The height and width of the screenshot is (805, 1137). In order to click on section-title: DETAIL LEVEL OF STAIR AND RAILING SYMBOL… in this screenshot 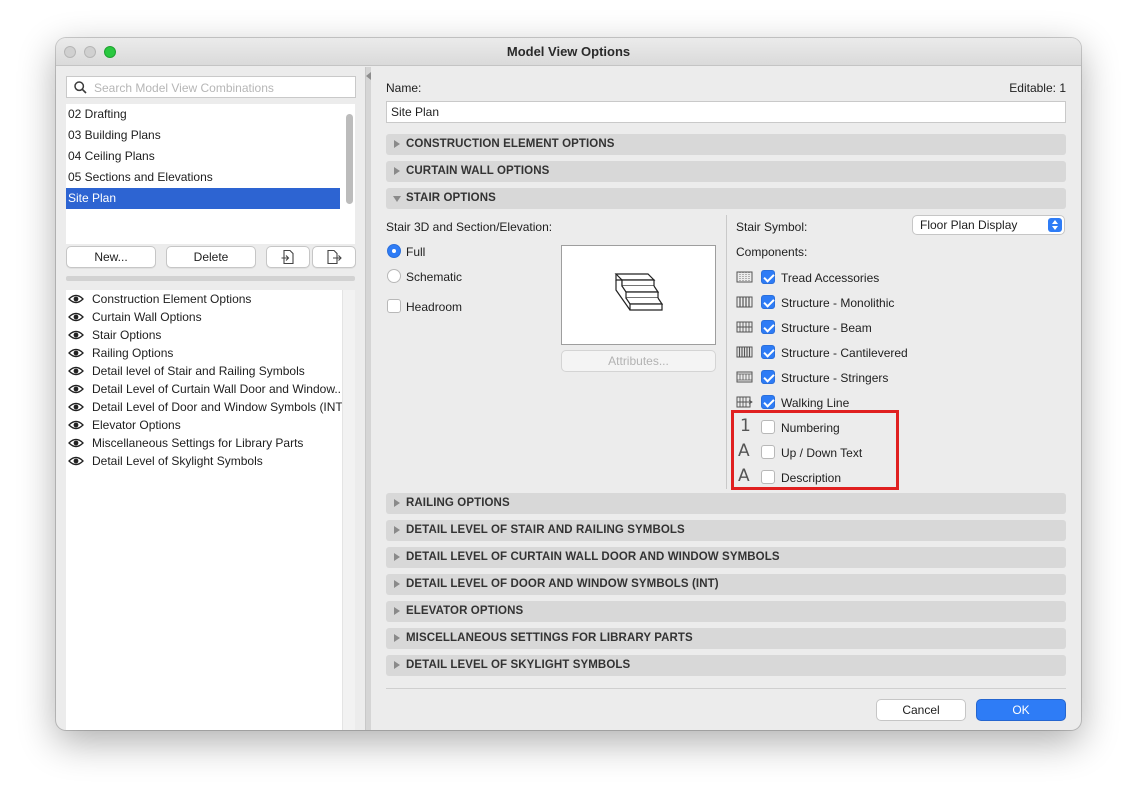, I will do `click(545, 530)`.